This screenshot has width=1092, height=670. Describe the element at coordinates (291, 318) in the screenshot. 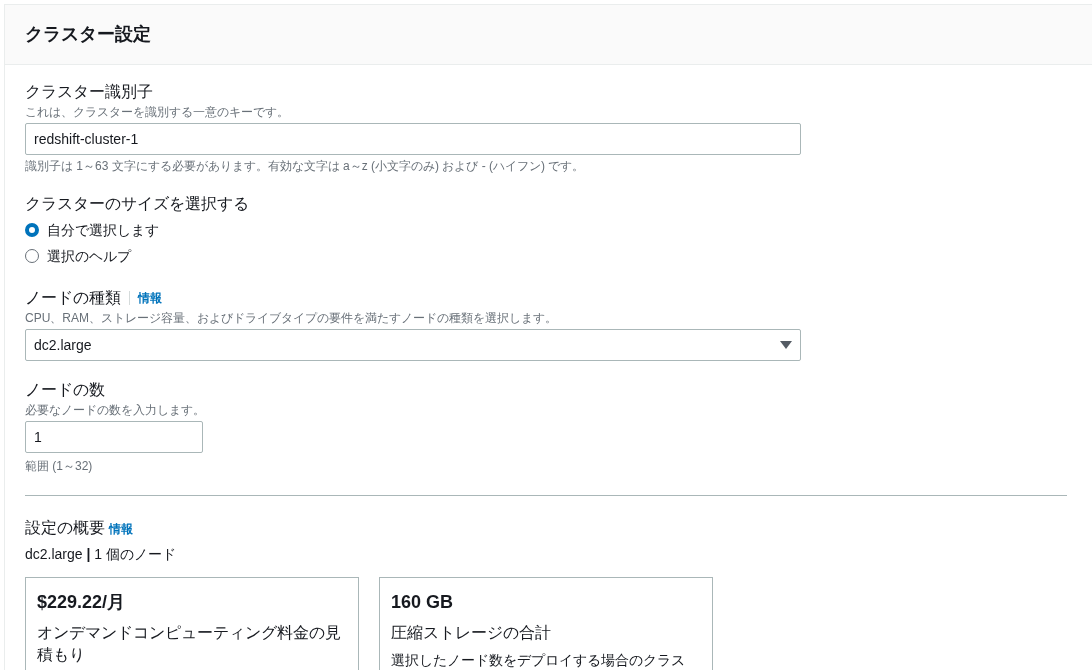

I see `field-description: CPU、RAM、ストレージ容量、およびドライブタイプの要件を満たすノードの種類を選択します。` at that location.